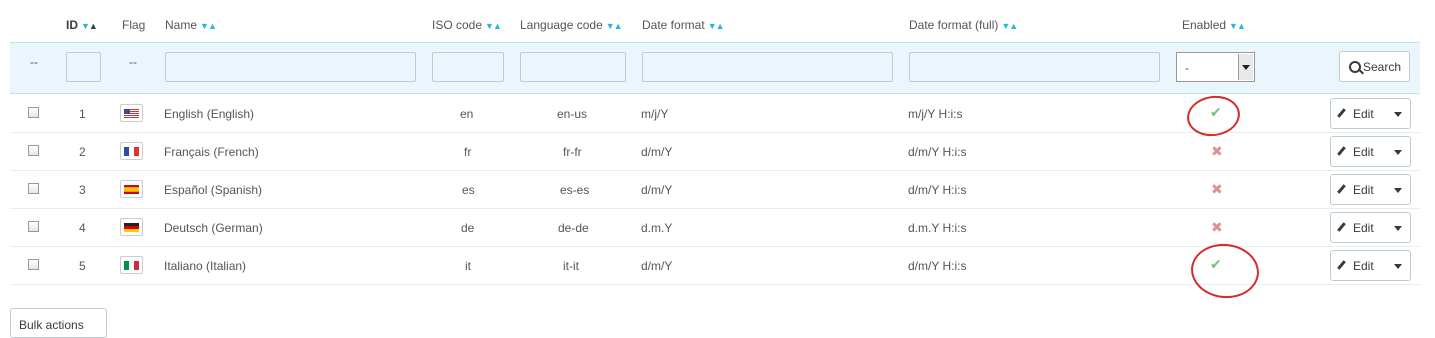 The height and width of the screenshot is (338, 1435). I want to click on header-enabled: Enabled ▼▲, so click(1214, 25).